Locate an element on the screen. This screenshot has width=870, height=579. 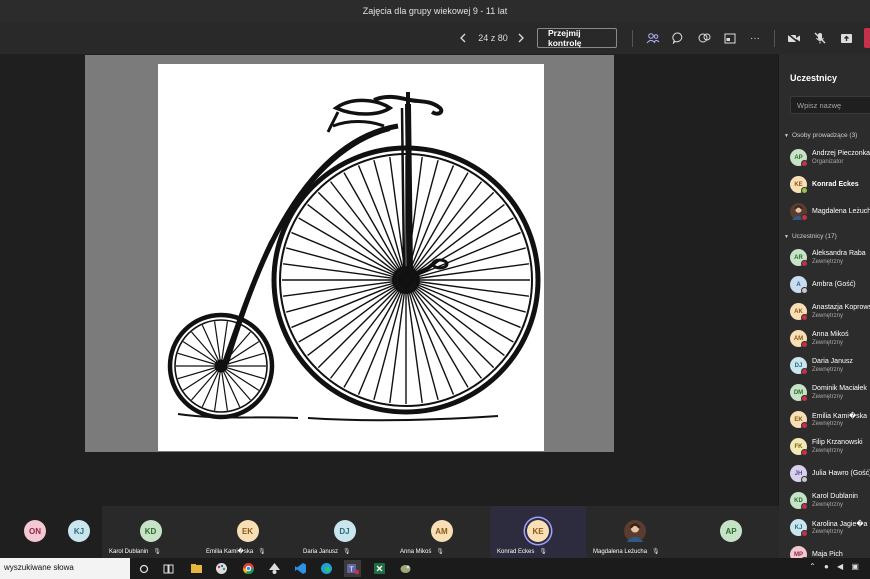
avatar: DJ is located at coordinates (344, 531).